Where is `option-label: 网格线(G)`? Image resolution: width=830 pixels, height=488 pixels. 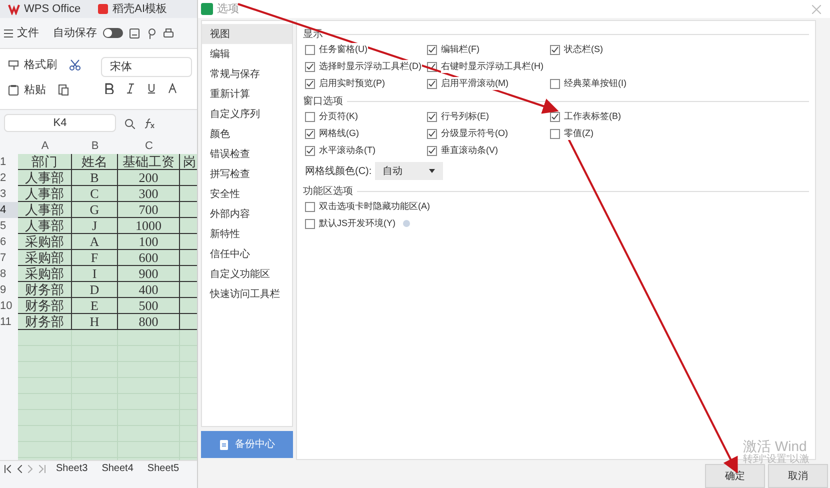
option-label: 网格线(G) is located at coordinates (339, 133).